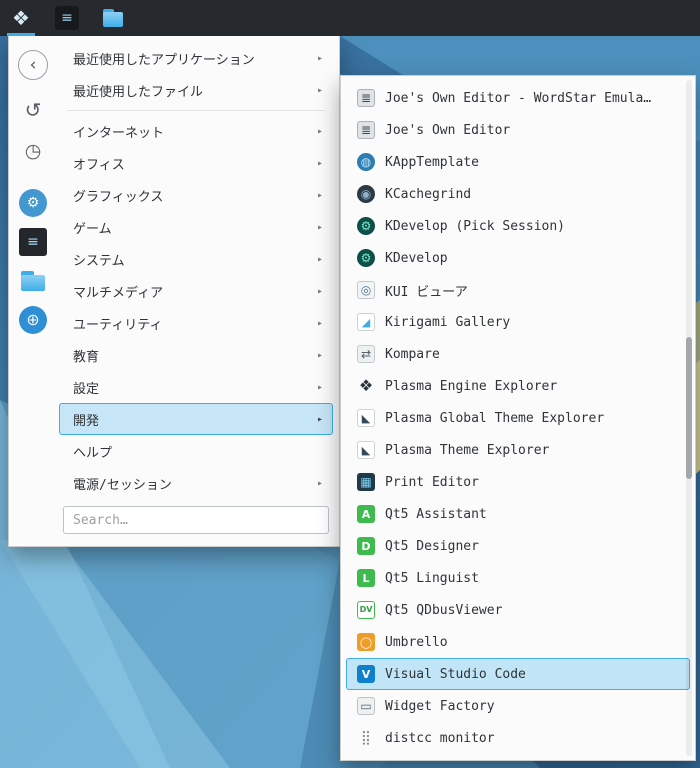 The image size is (700, 768). I want to click on app-item: D Qt5 Designer, so click(518, 546).